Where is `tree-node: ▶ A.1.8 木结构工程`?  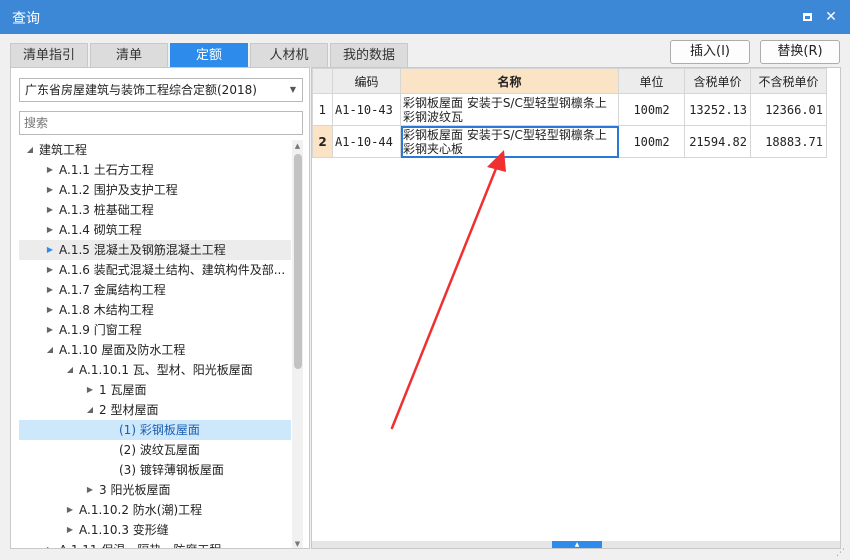
tree-node: ▶ A.1.8 木结构工程 is located at coordinates (155, 310).